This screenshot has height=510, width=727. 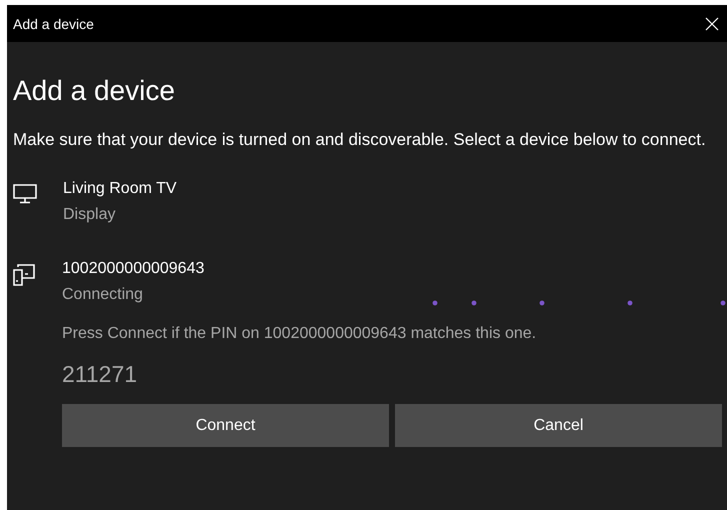 I want to click on connect-button: Connect, so click(x=225, y=425).